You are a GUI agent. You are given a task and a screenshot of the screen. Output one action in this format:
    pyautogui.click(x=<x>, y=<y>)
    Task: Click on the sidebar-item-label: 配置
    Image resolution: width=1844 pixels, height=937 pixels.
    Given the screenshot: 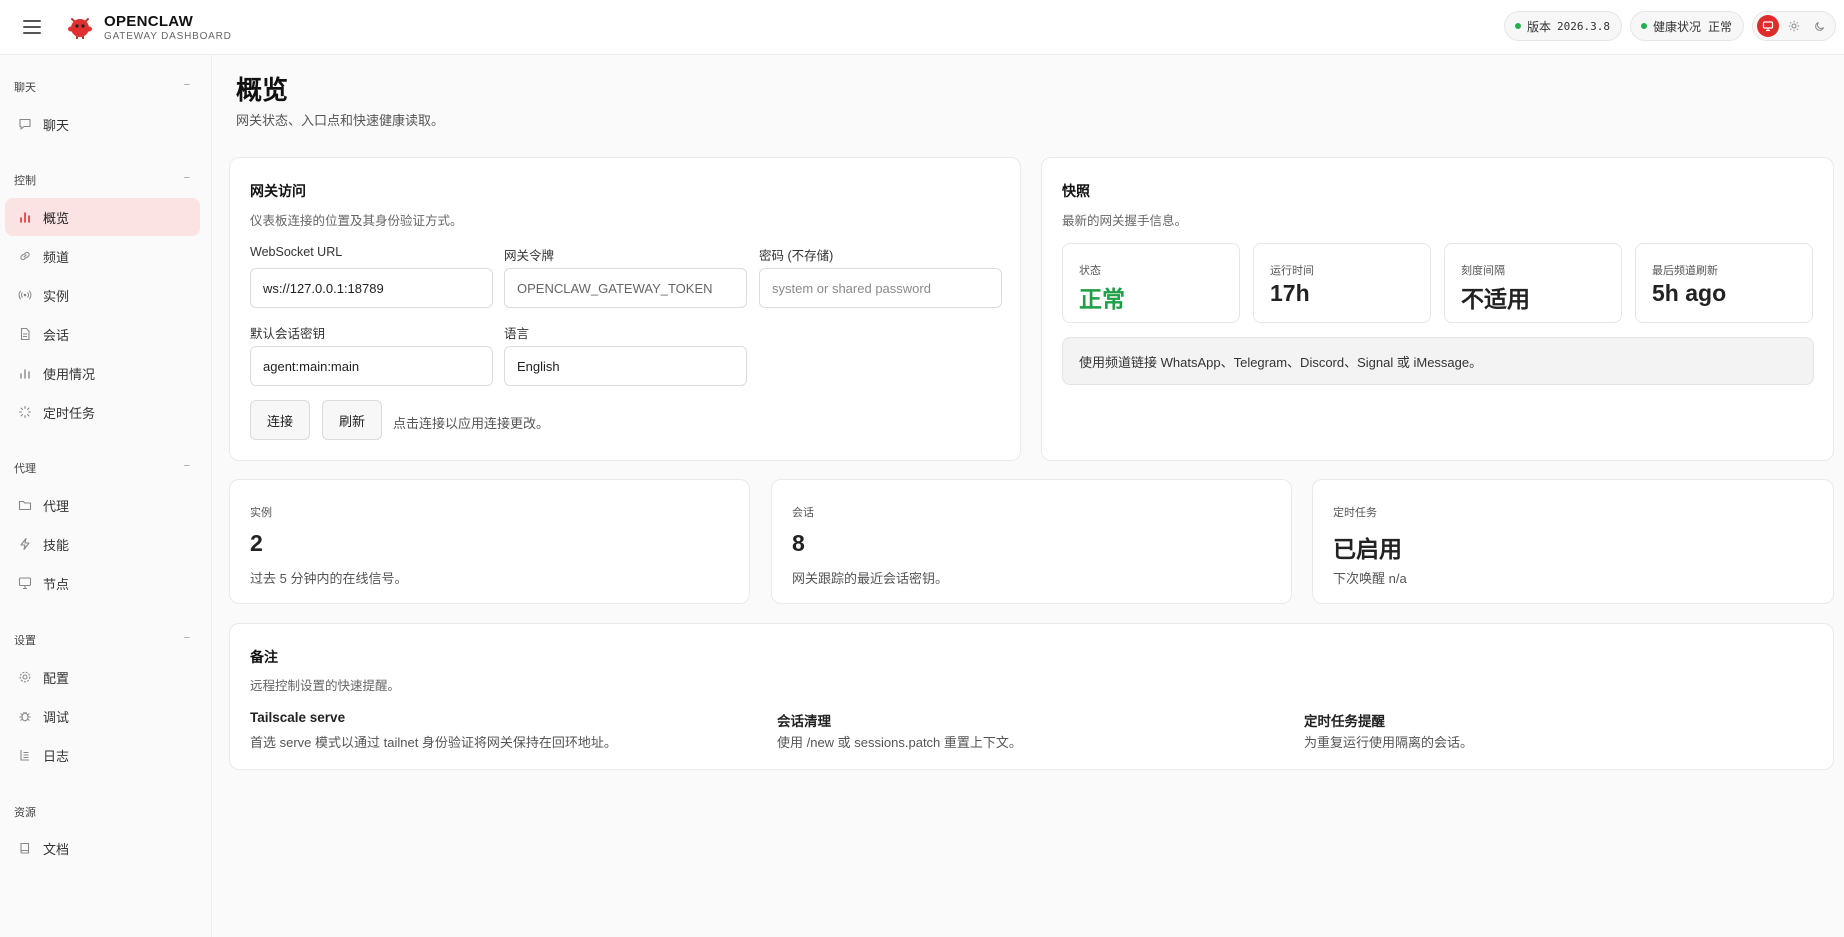 What is the action you would take?
    pyautogui.click(x=56, y=678)
    